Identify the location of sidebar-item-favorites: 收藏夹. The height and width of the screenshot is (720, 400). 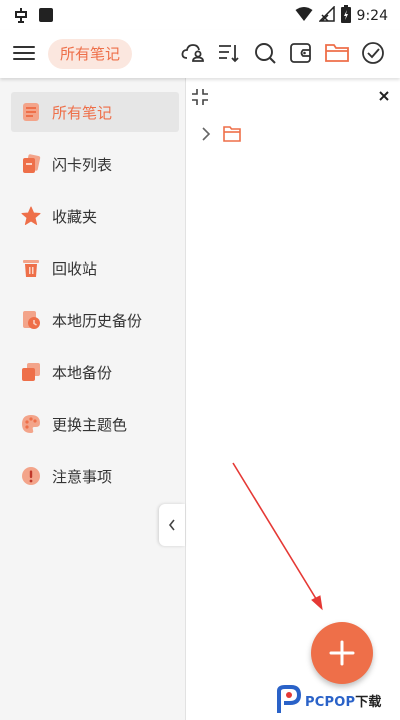
(95, 216).